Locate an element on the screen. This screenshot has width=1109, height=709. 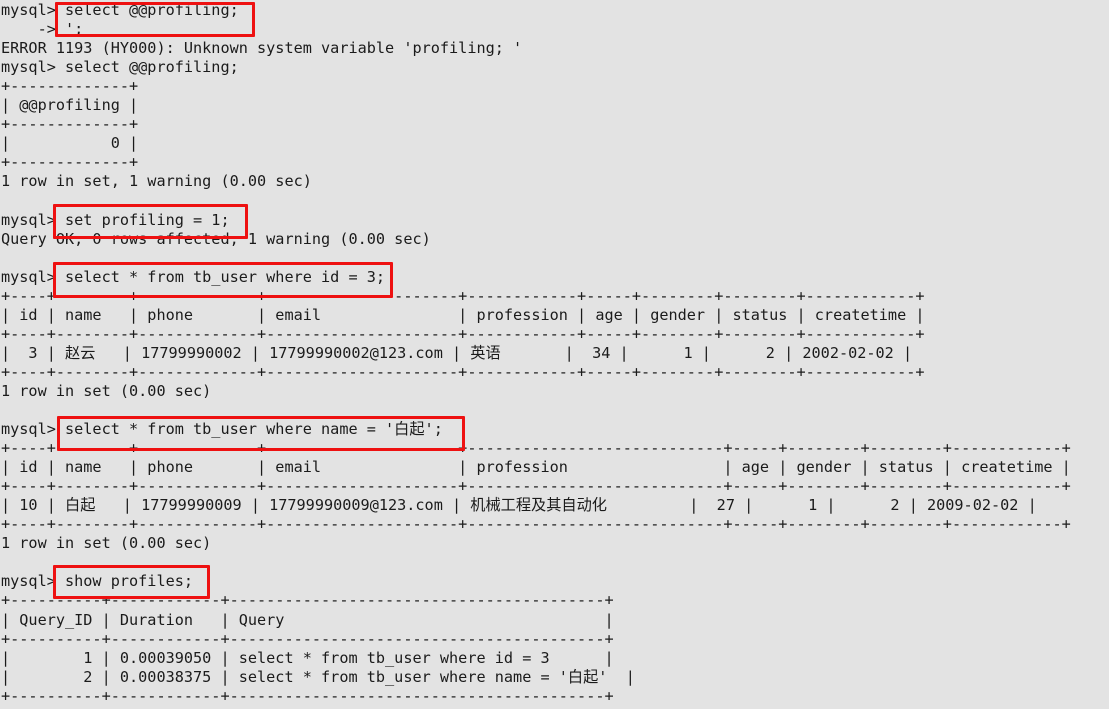
terminal-line: 1 row in set, 1 warning (0.00 sec) is located at coordinates (156, 181).